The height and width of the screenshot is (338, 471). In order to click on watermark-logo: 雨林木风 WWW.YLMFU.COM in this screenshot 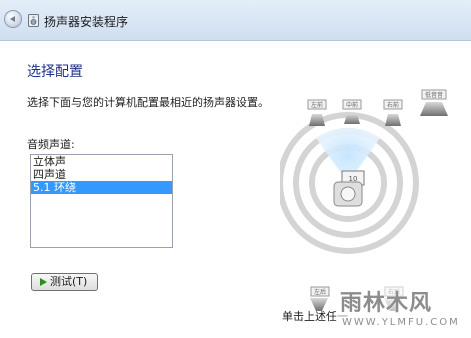, I will do `click(403, 310)`.